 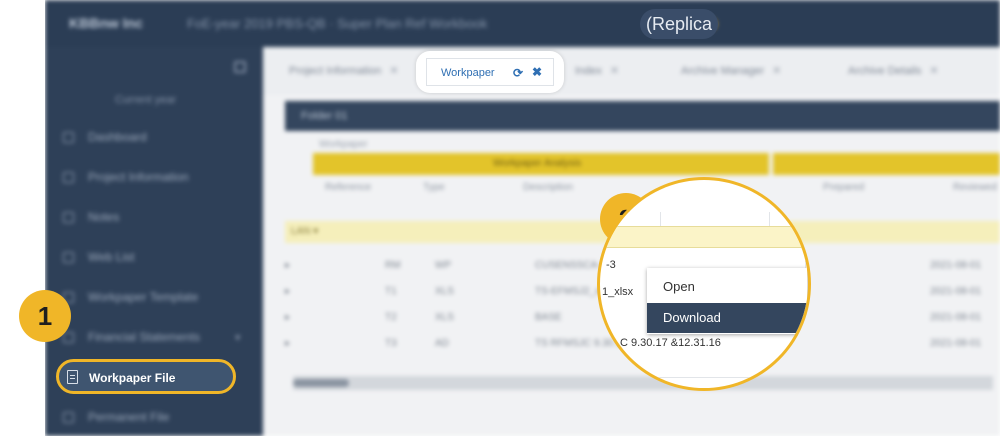 I want to click on dashboard-icon, so click(x=68, y=137).